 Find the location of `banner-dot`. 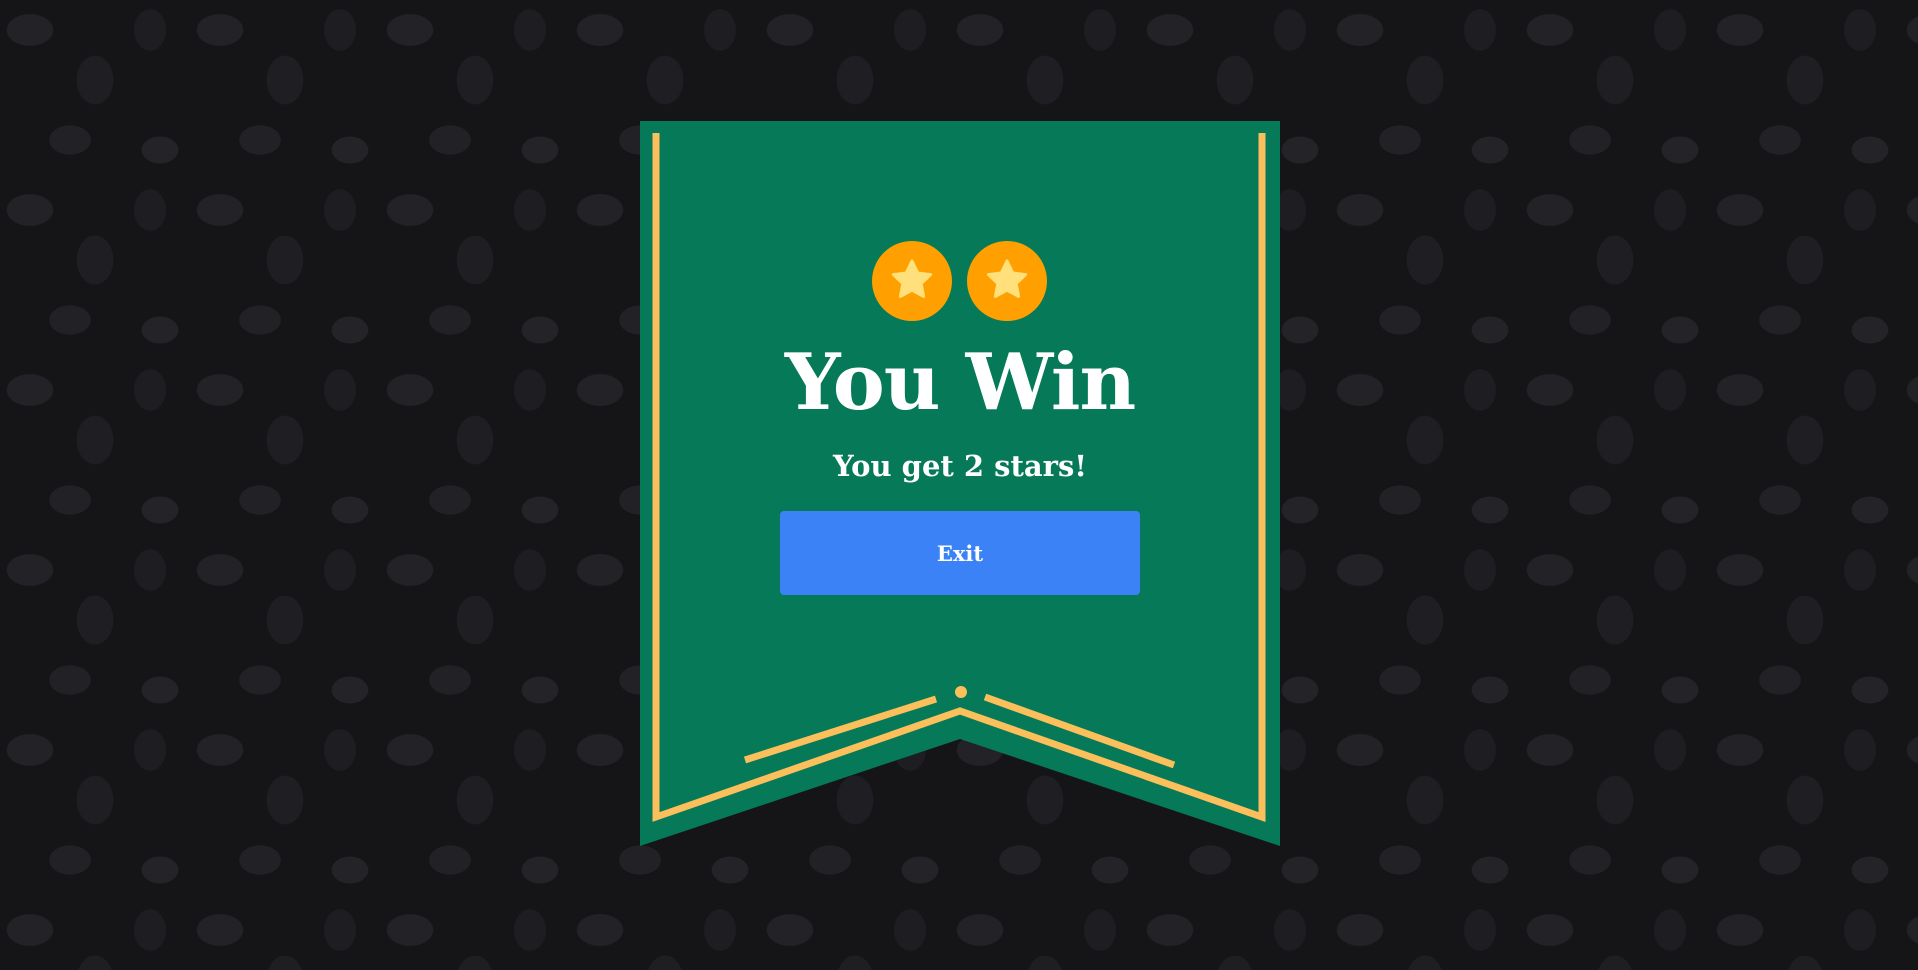

banner-dot is located at coordinates (961, 692).